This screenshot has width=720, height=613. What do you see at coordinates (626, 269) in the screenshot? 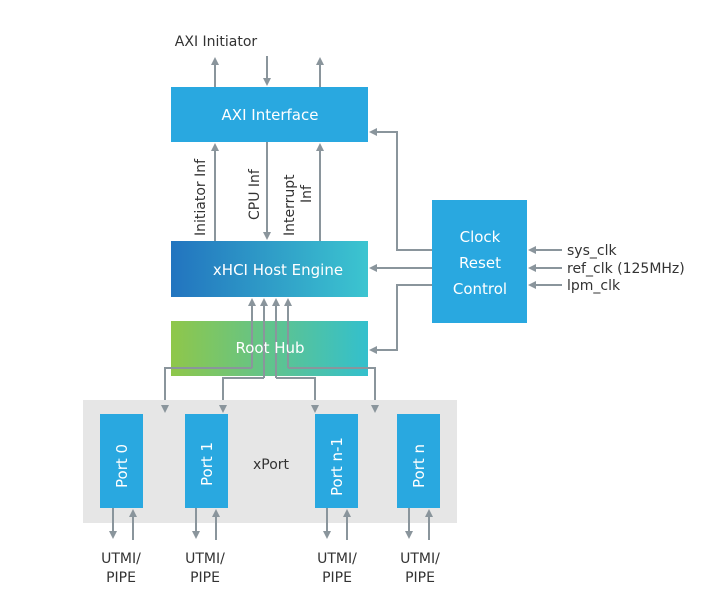
I see `ref-clk-label: ref_clk (125MHz)` at bounding box center [626, 269].